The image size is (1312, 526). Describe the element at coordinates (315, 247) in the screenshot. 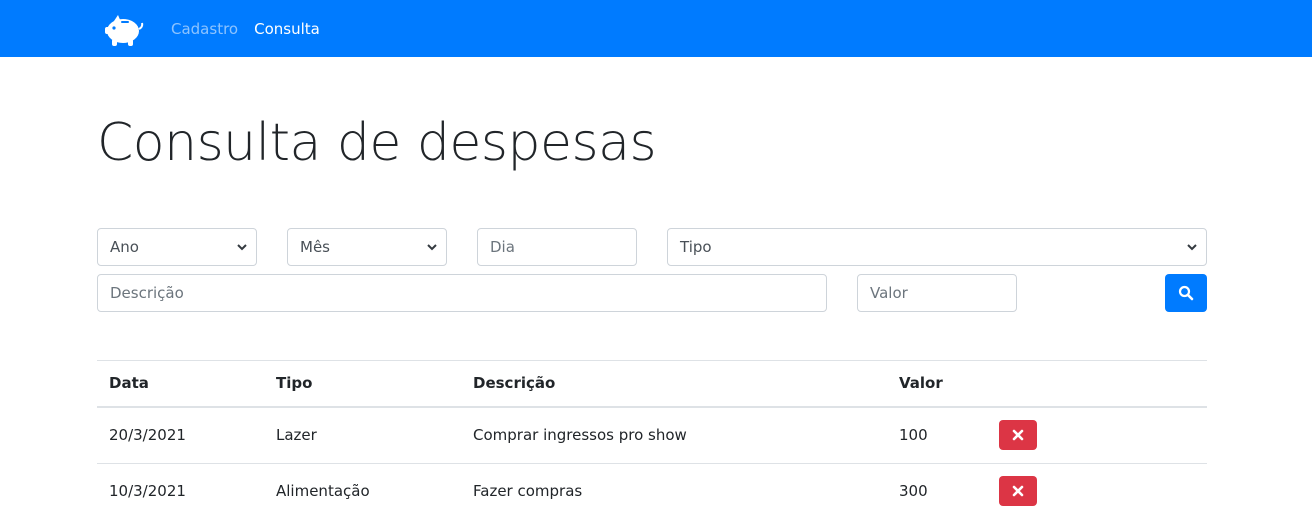

I see `mes-select-value: Mês` at that location.